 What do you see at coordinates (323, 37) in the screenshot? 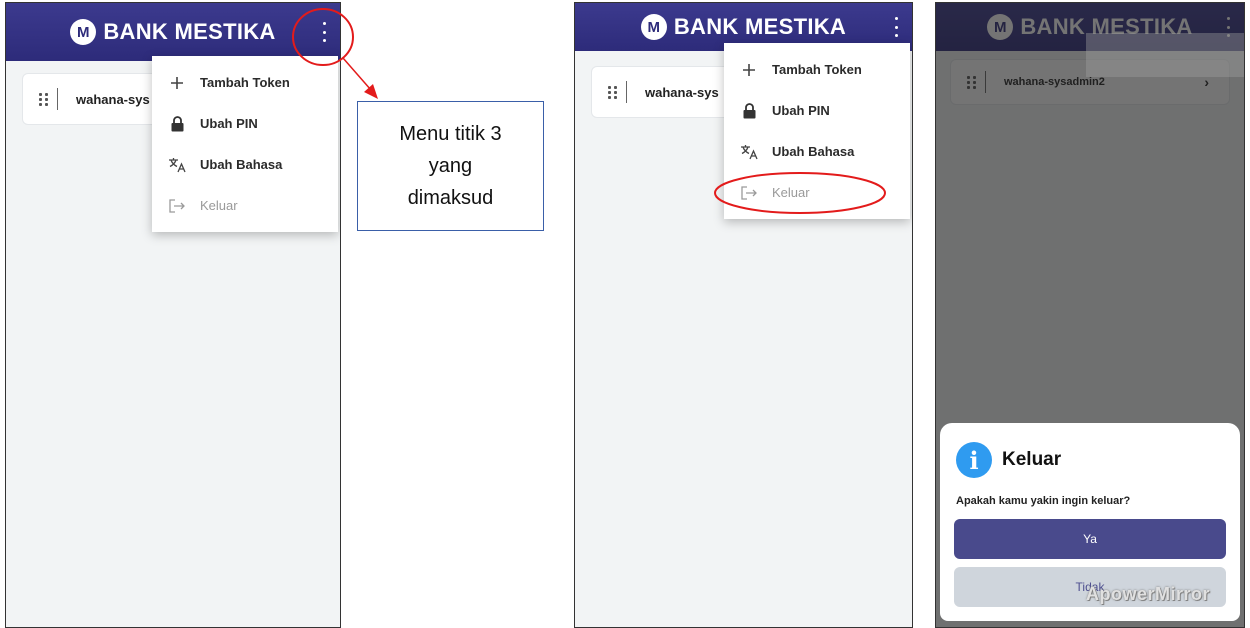
I see `highlight-circle` at bounding box center [323, 37].